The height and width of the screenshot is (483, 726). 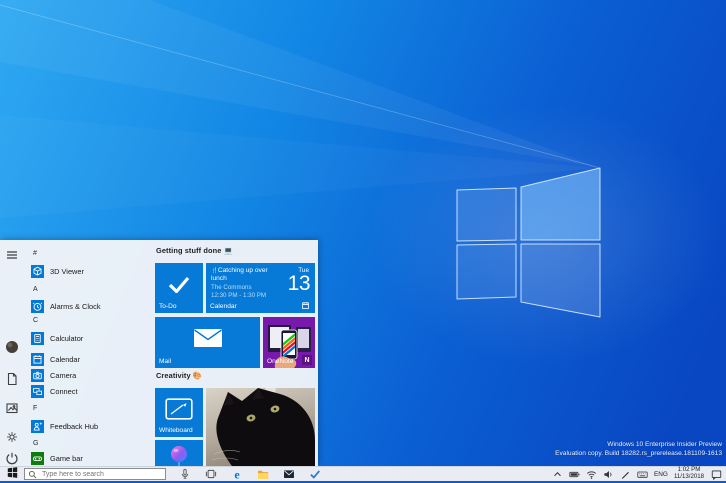 I want to click on tile-label: To-Do, so click(x=168, y=306).